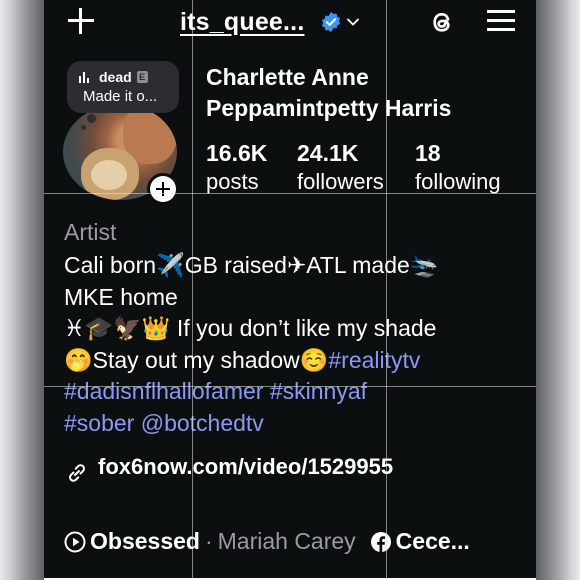 The height and width of the screenshot is (580, 580). I want to click on airplane-icon: ✈️, so click(170, 265).